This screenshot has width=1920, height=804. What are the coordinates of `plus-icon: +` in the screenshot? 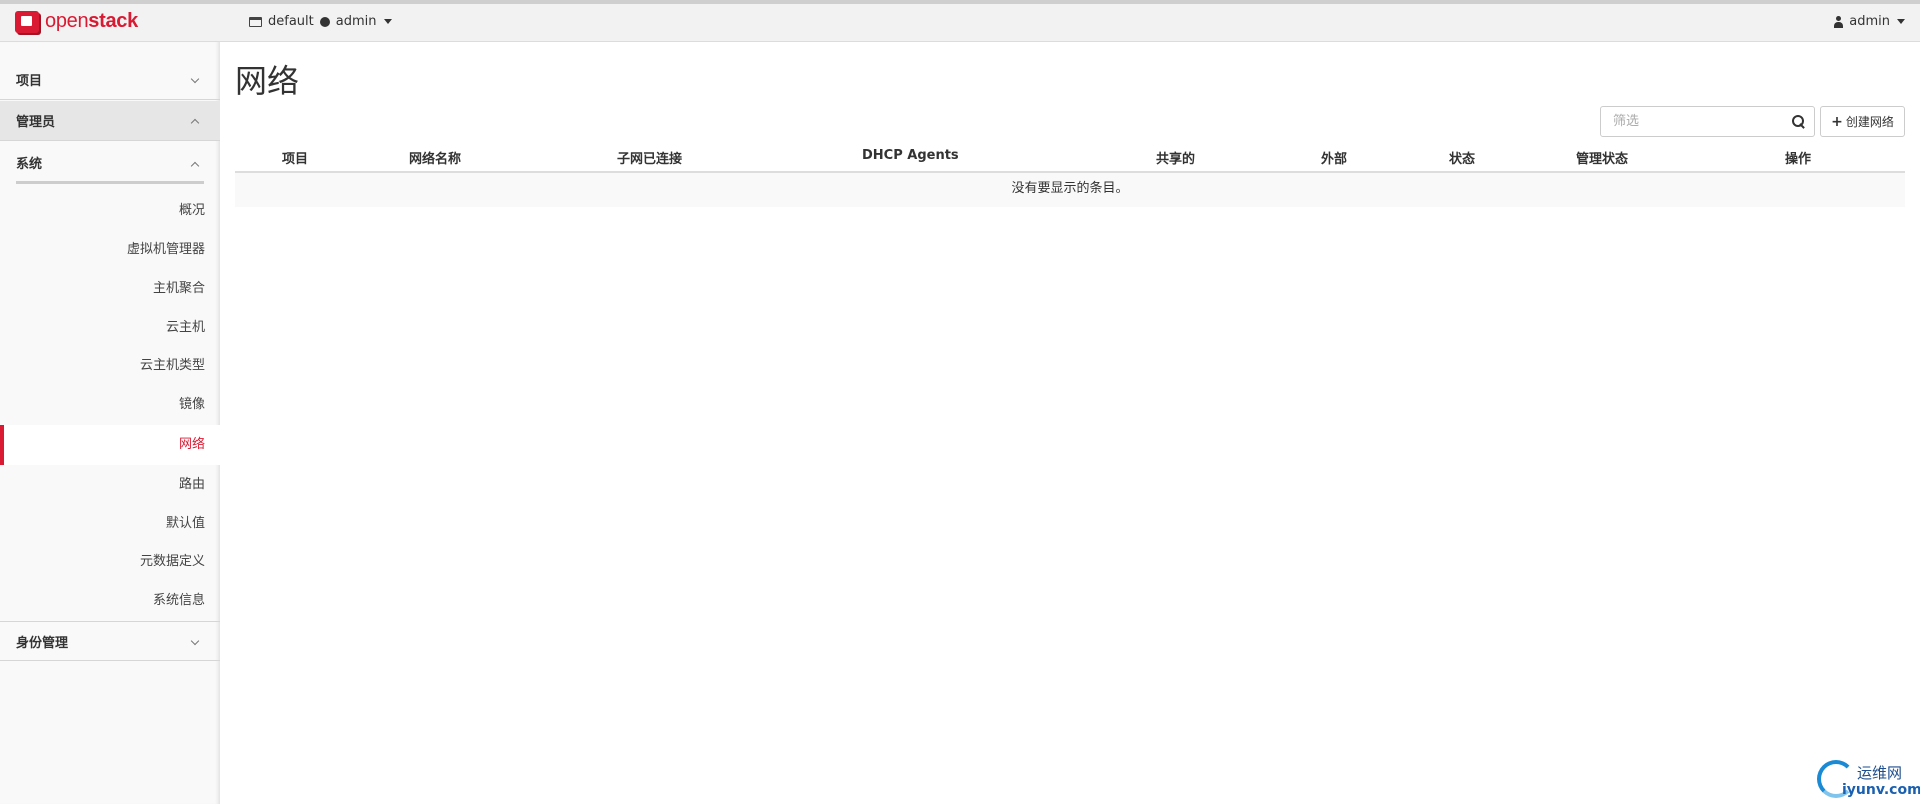 It's located at (1837, 121).